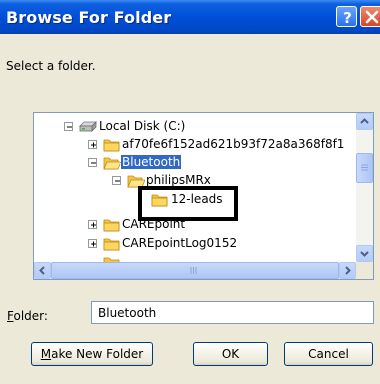 The height and width of the screenshot is (384, 380). I want to click on tree-item-label: CAREpointLog0152, so click(180, 243).